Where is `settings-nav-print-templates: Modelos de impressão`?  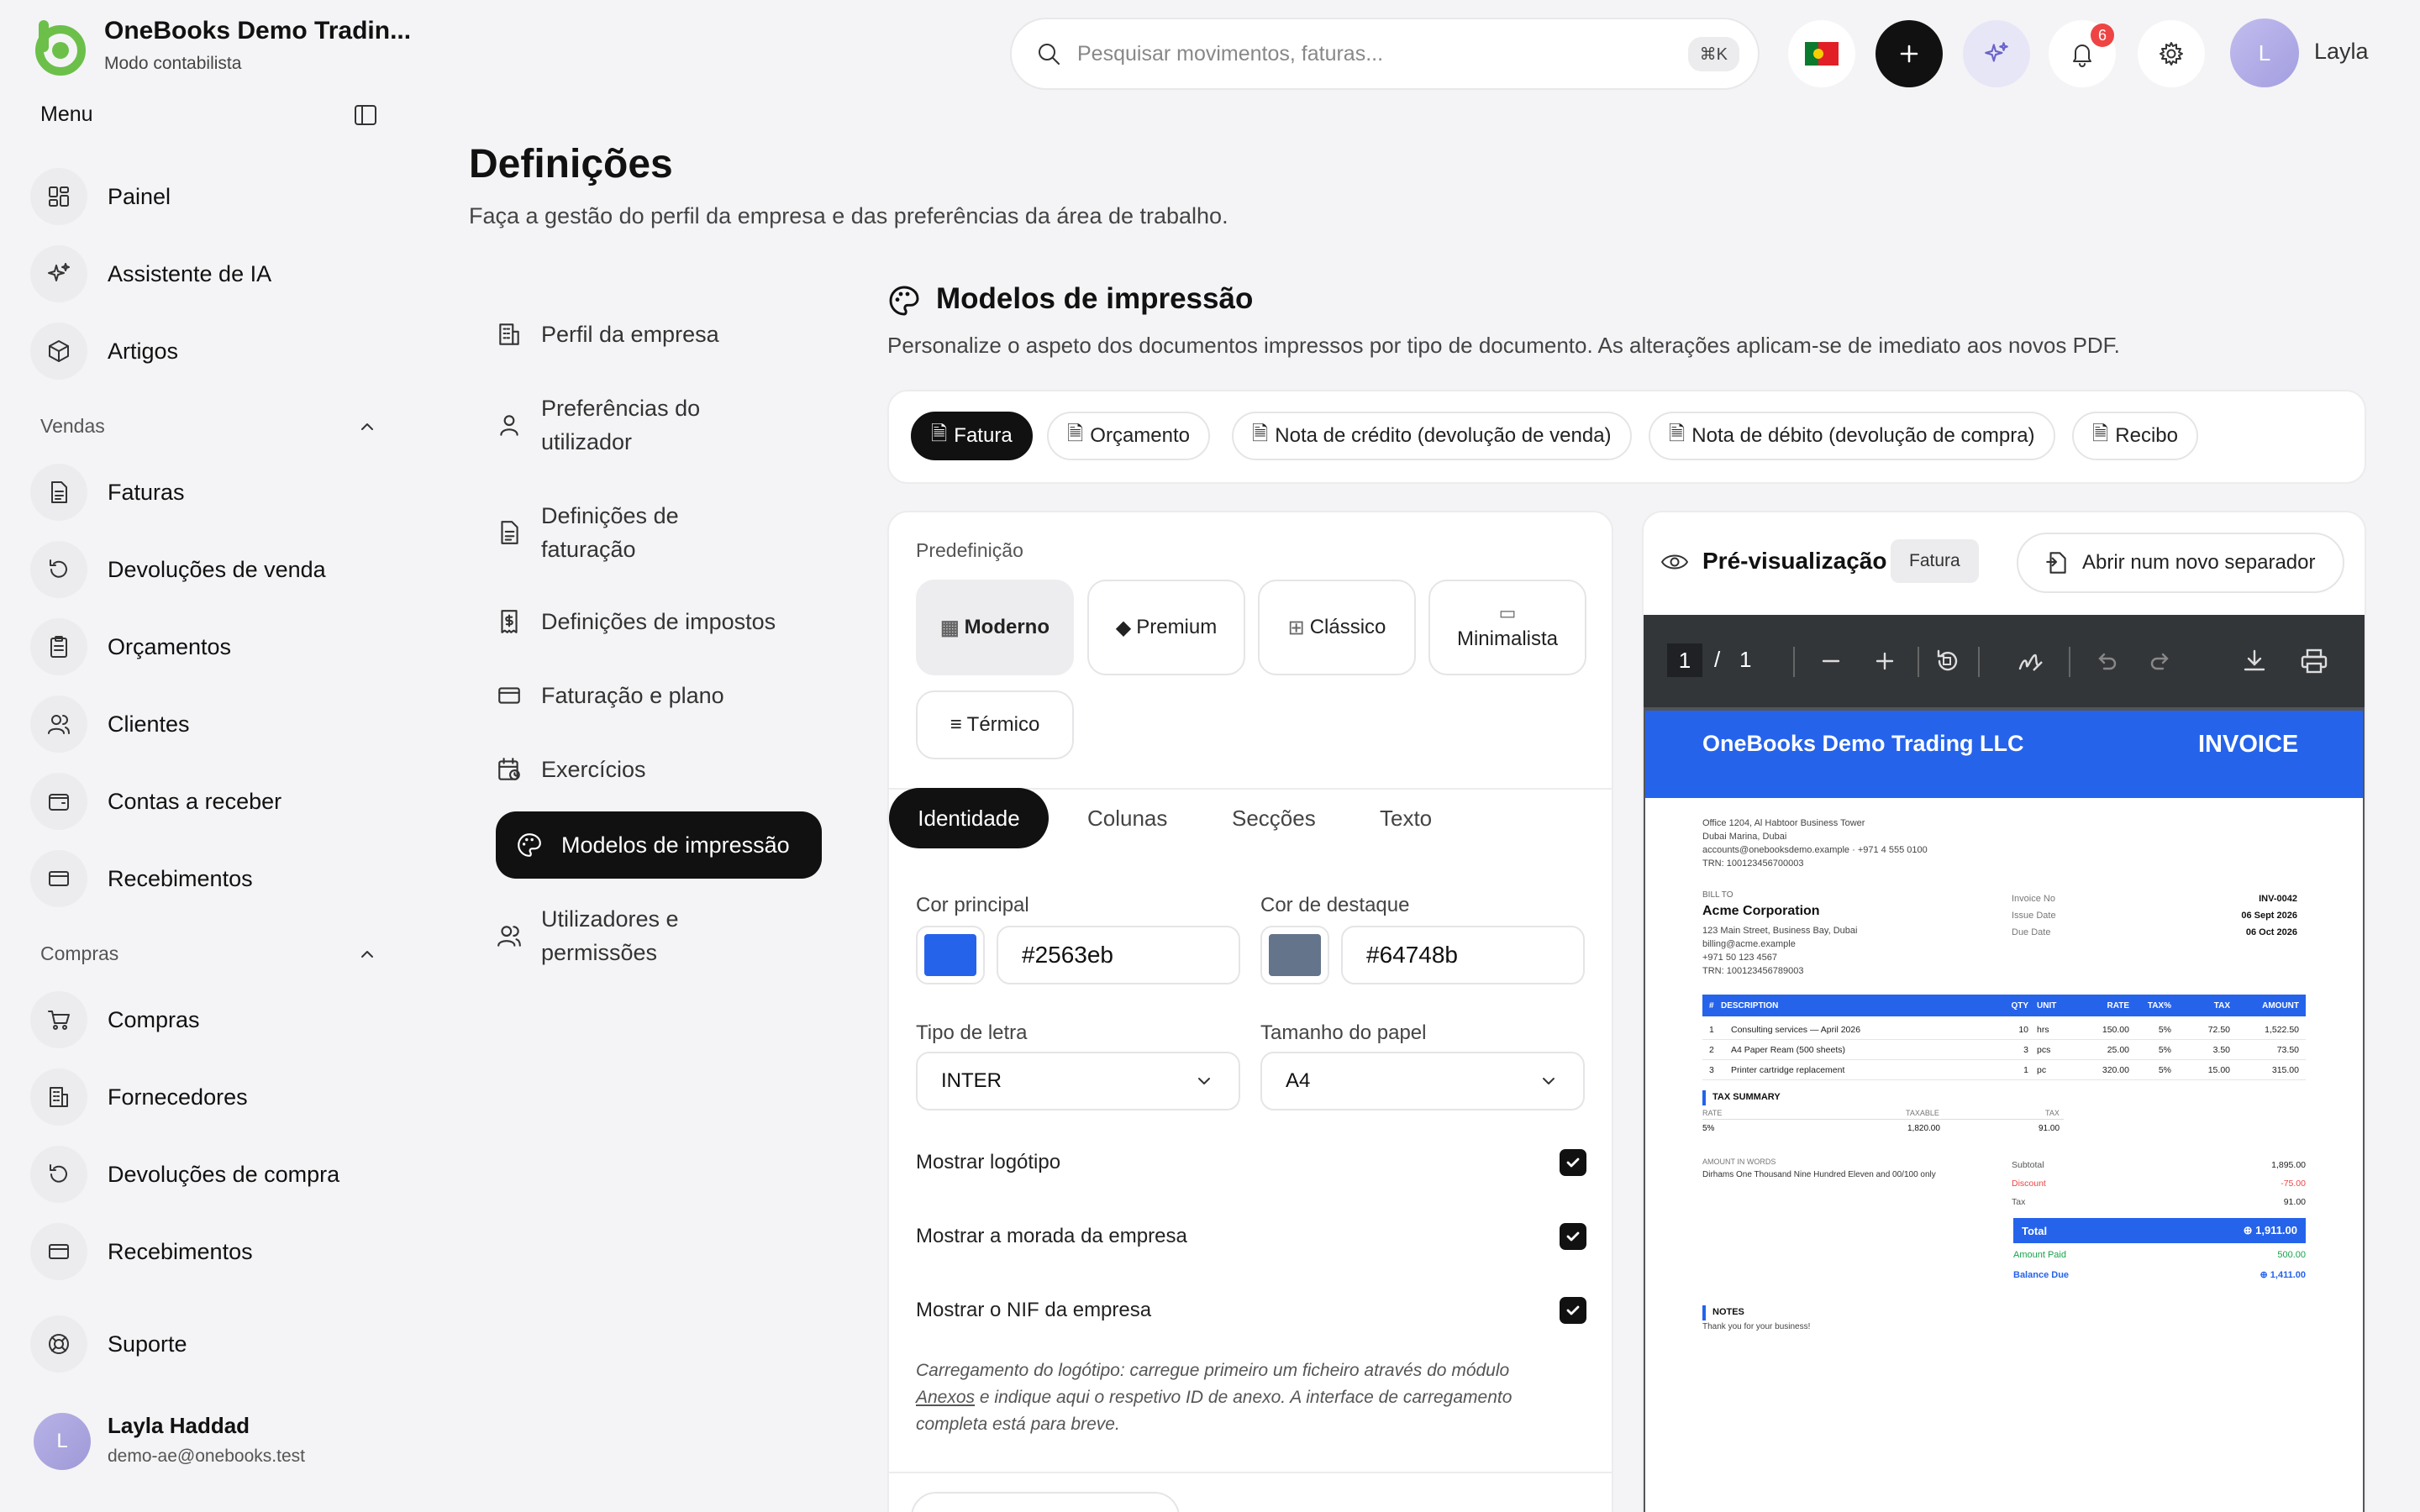 settings-nav-print-templates: Modelos de impressão is located at coordinates (659, 845).